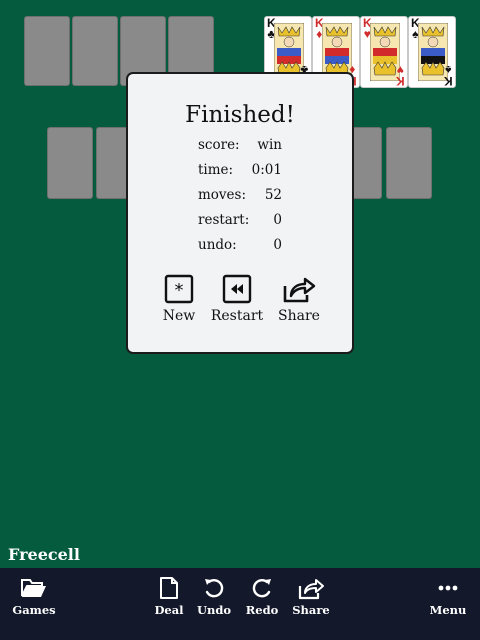  I want to click on stat-value: win, so click(269, 145).